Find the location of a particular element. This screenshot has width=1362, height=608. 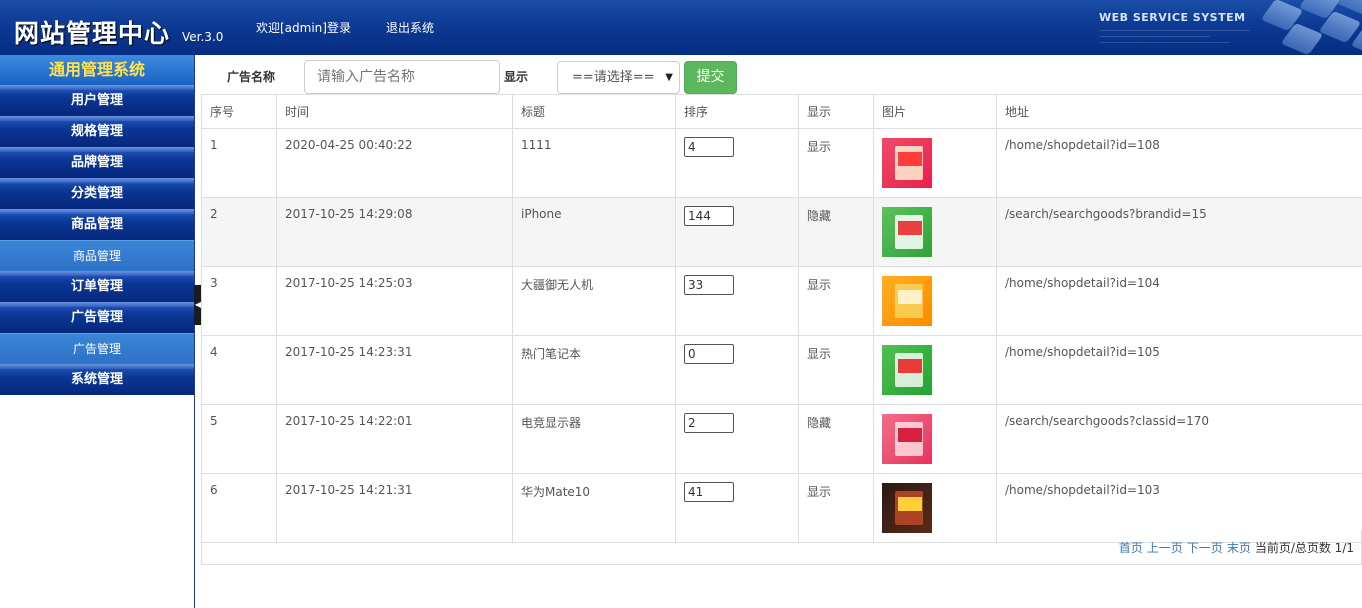

cell-title: 电竞显示器 is located at coordinates (594, 439).